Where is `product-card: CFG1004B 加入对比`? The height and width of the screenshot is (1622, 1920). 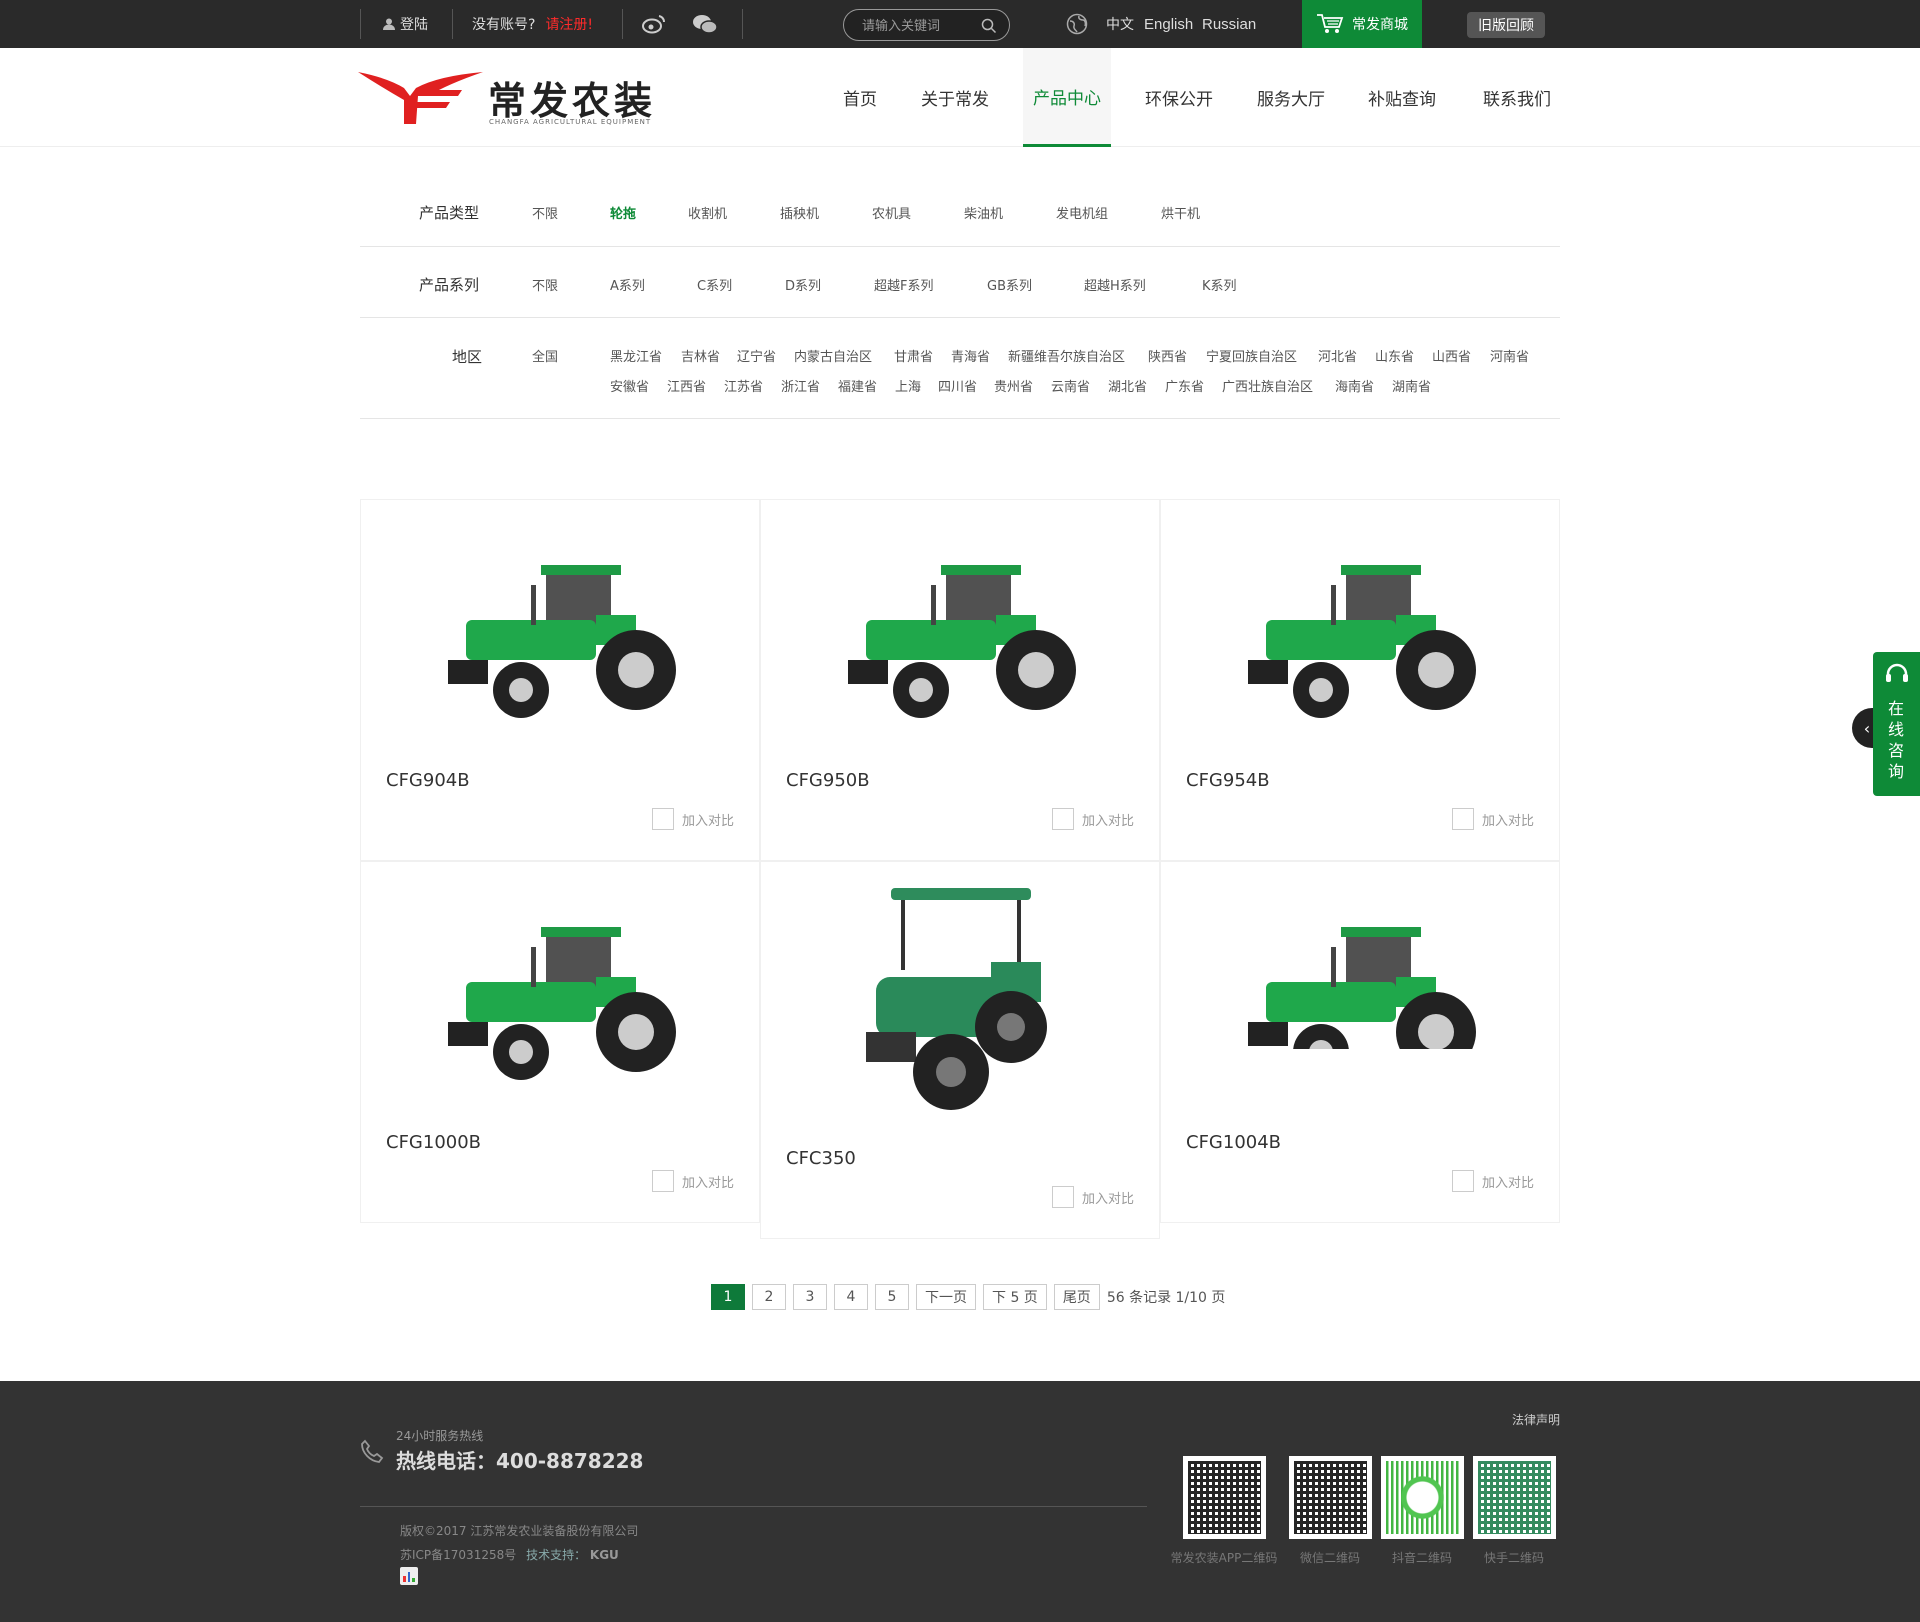
product-card: CFG1004B 加入对比 is located at coordinates (1360, 1042).